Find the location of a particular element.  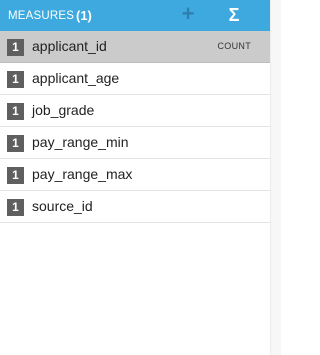

measure-row-job-grade: 1 job_grade is located at coordinates (135, 111).